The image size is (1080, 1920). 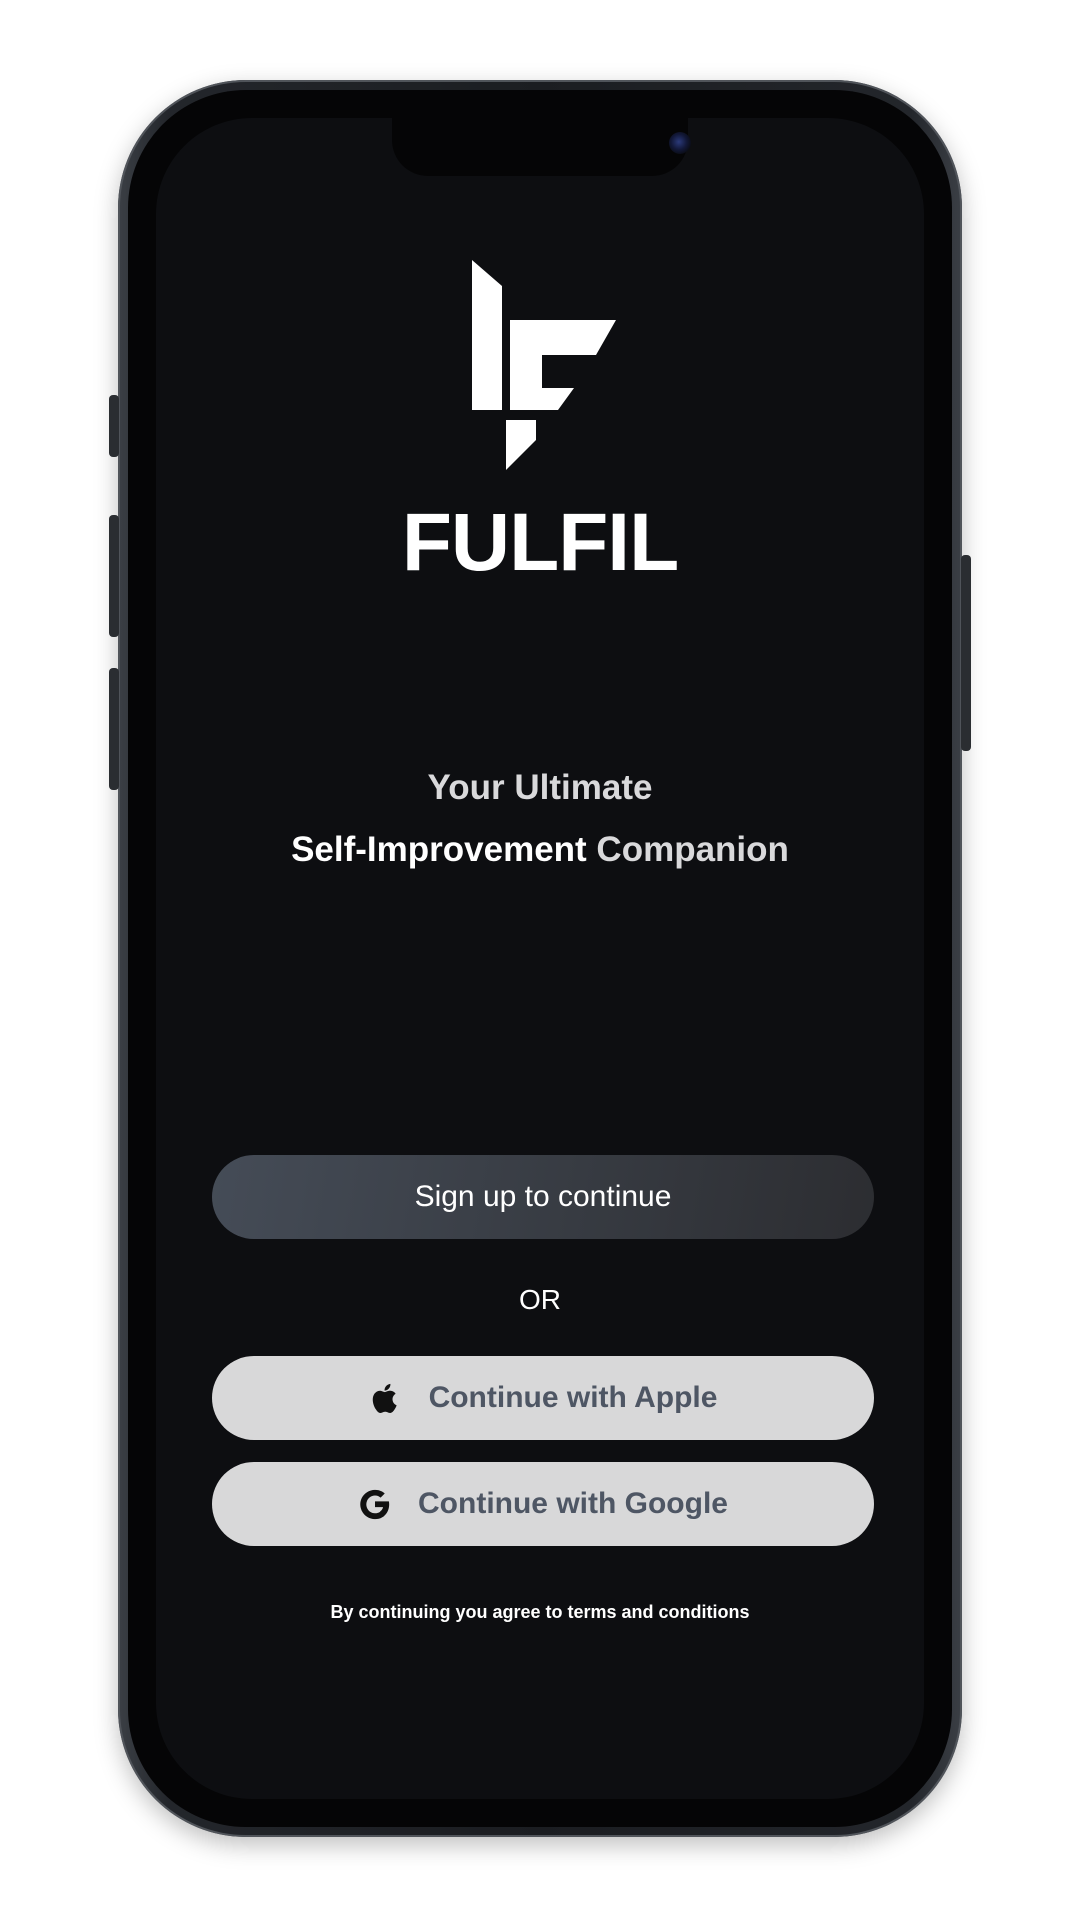 I want to click on volume-up-button, so click(x=114, y=576).